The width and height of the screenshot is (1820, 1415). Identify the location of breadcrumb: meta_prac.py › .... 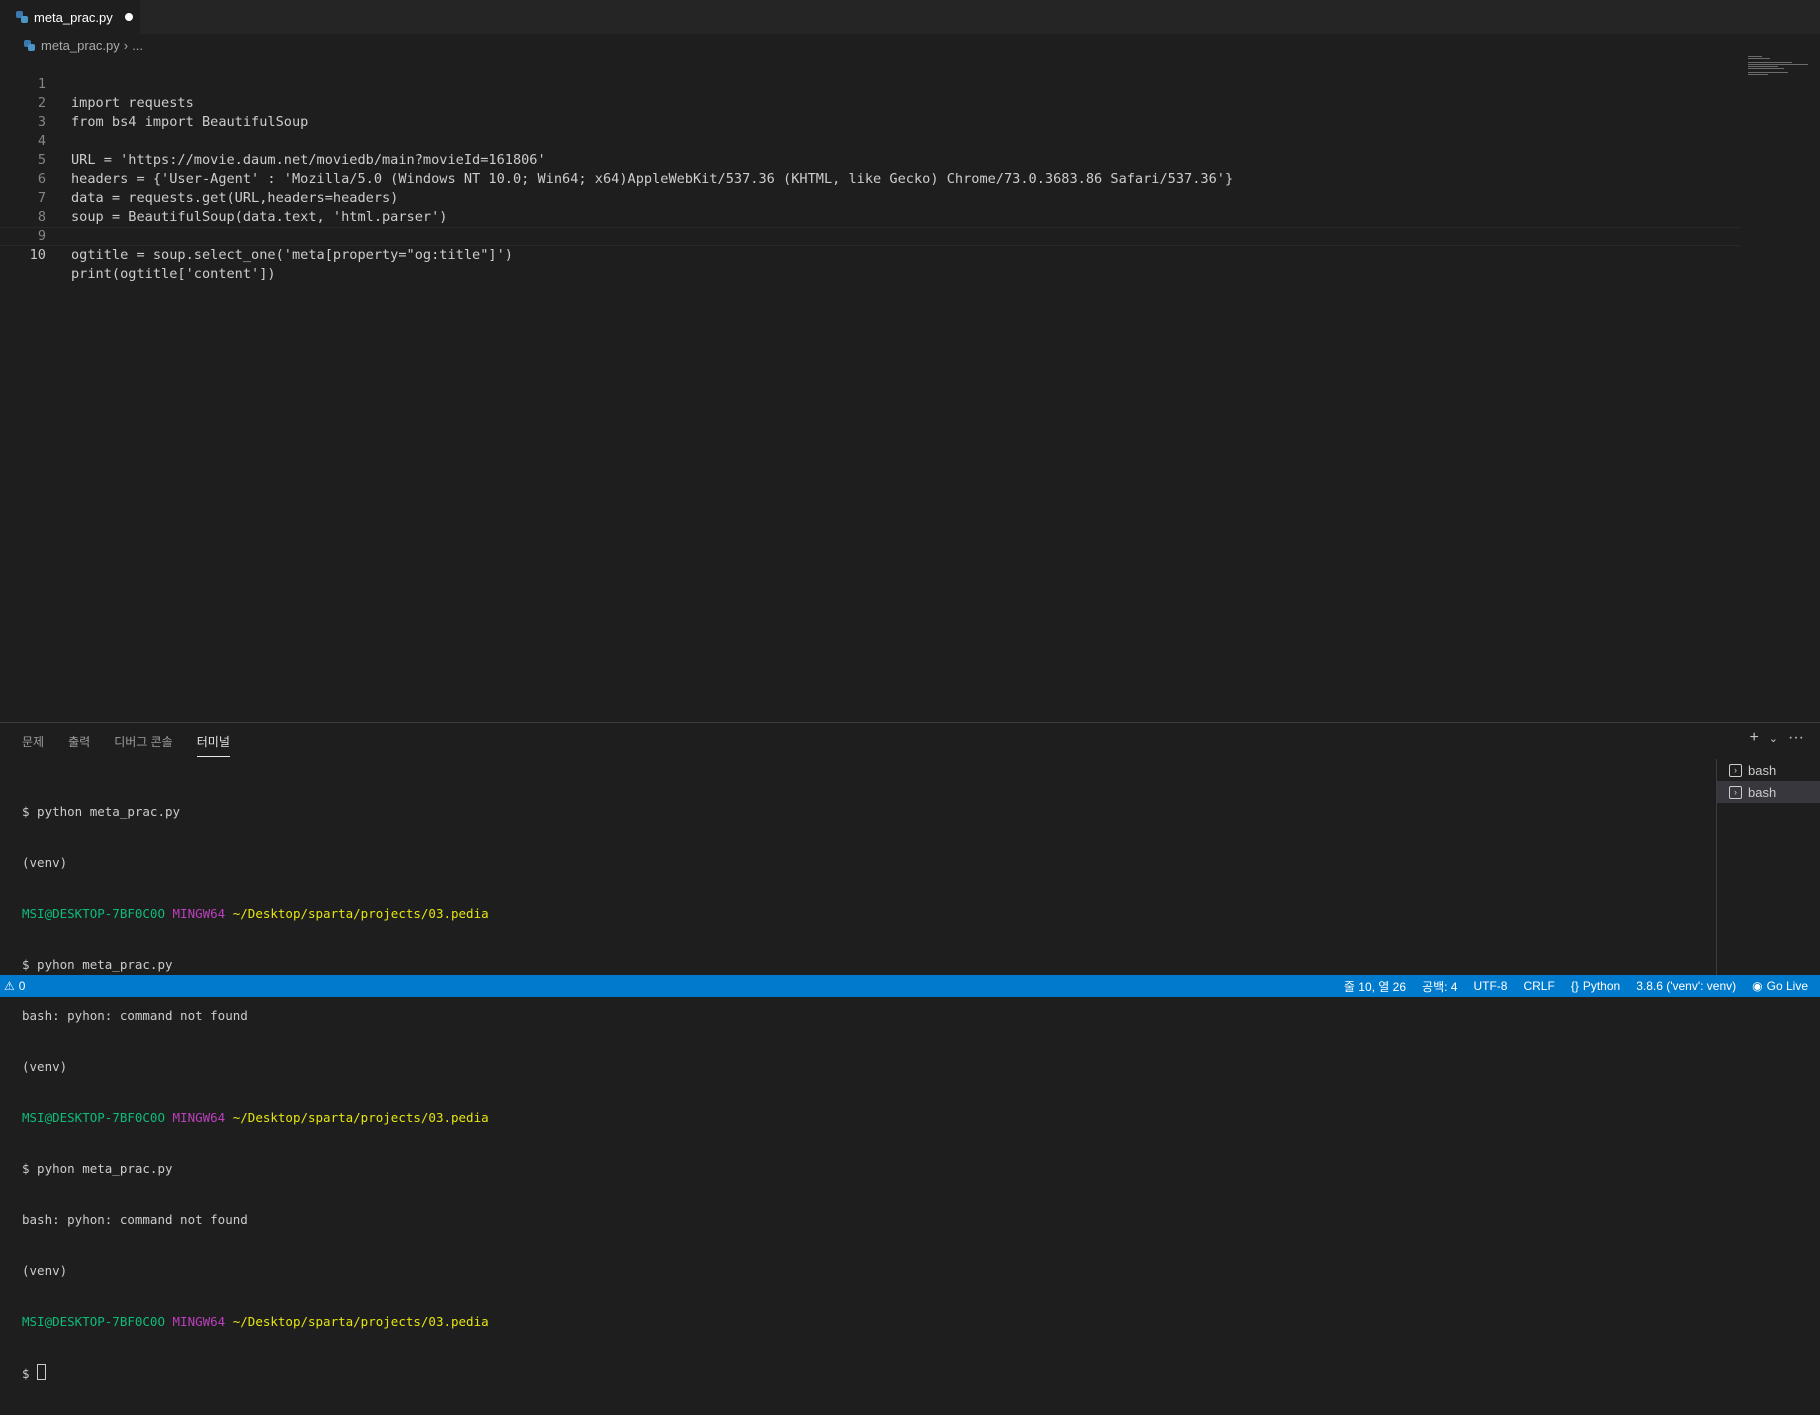
(83, 45).